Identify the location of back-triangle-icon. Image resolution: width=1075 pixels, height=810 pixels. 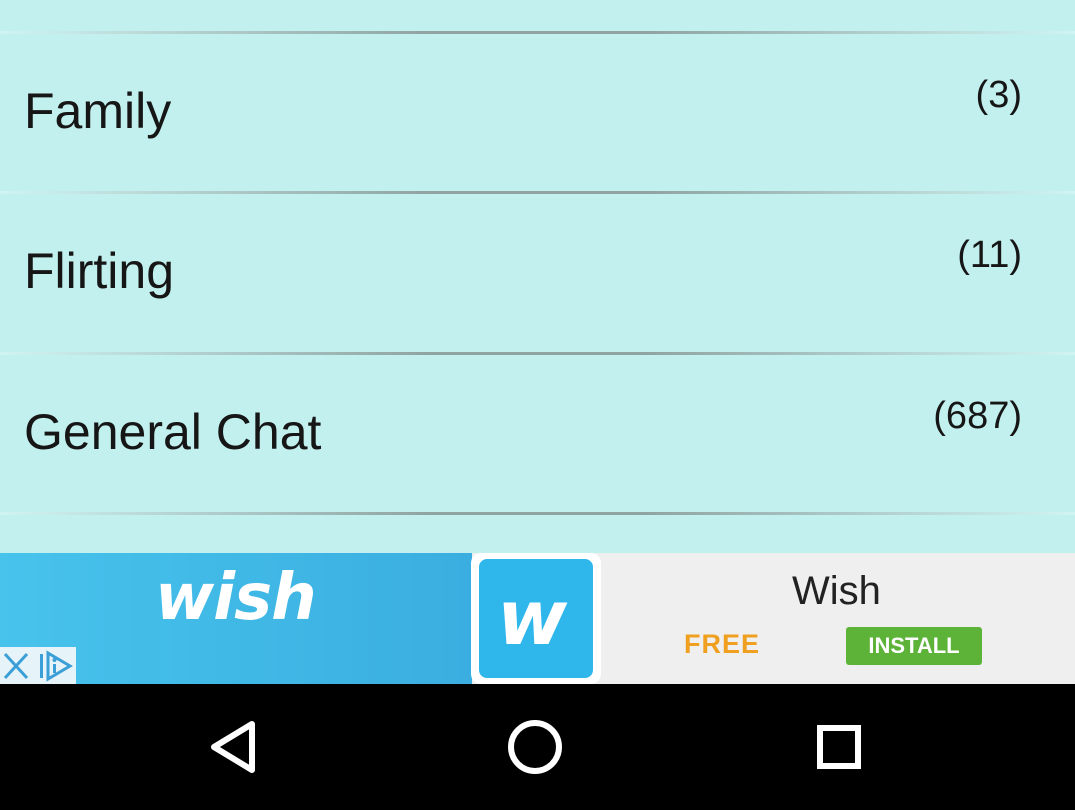
(235, 747).